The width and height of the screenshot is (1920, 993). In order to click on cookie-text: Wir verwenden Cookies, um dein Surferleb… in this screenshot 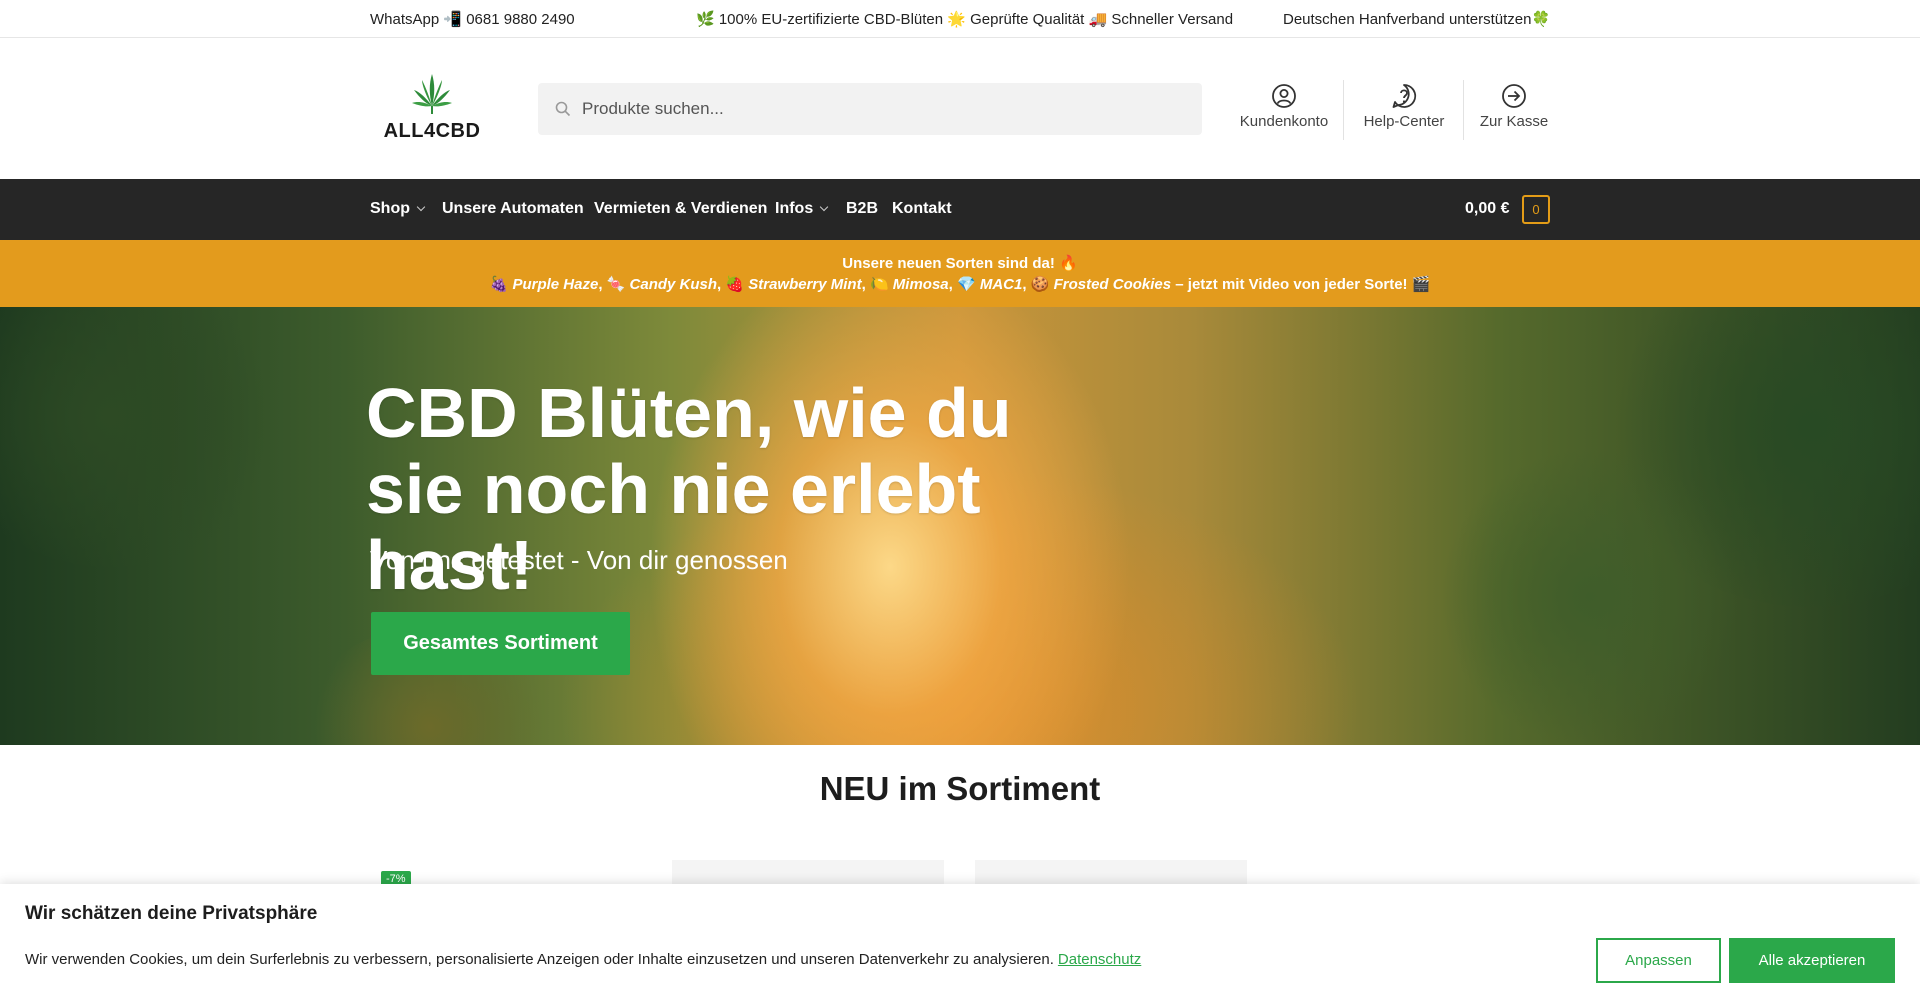, I will do `click(583, 959)`.